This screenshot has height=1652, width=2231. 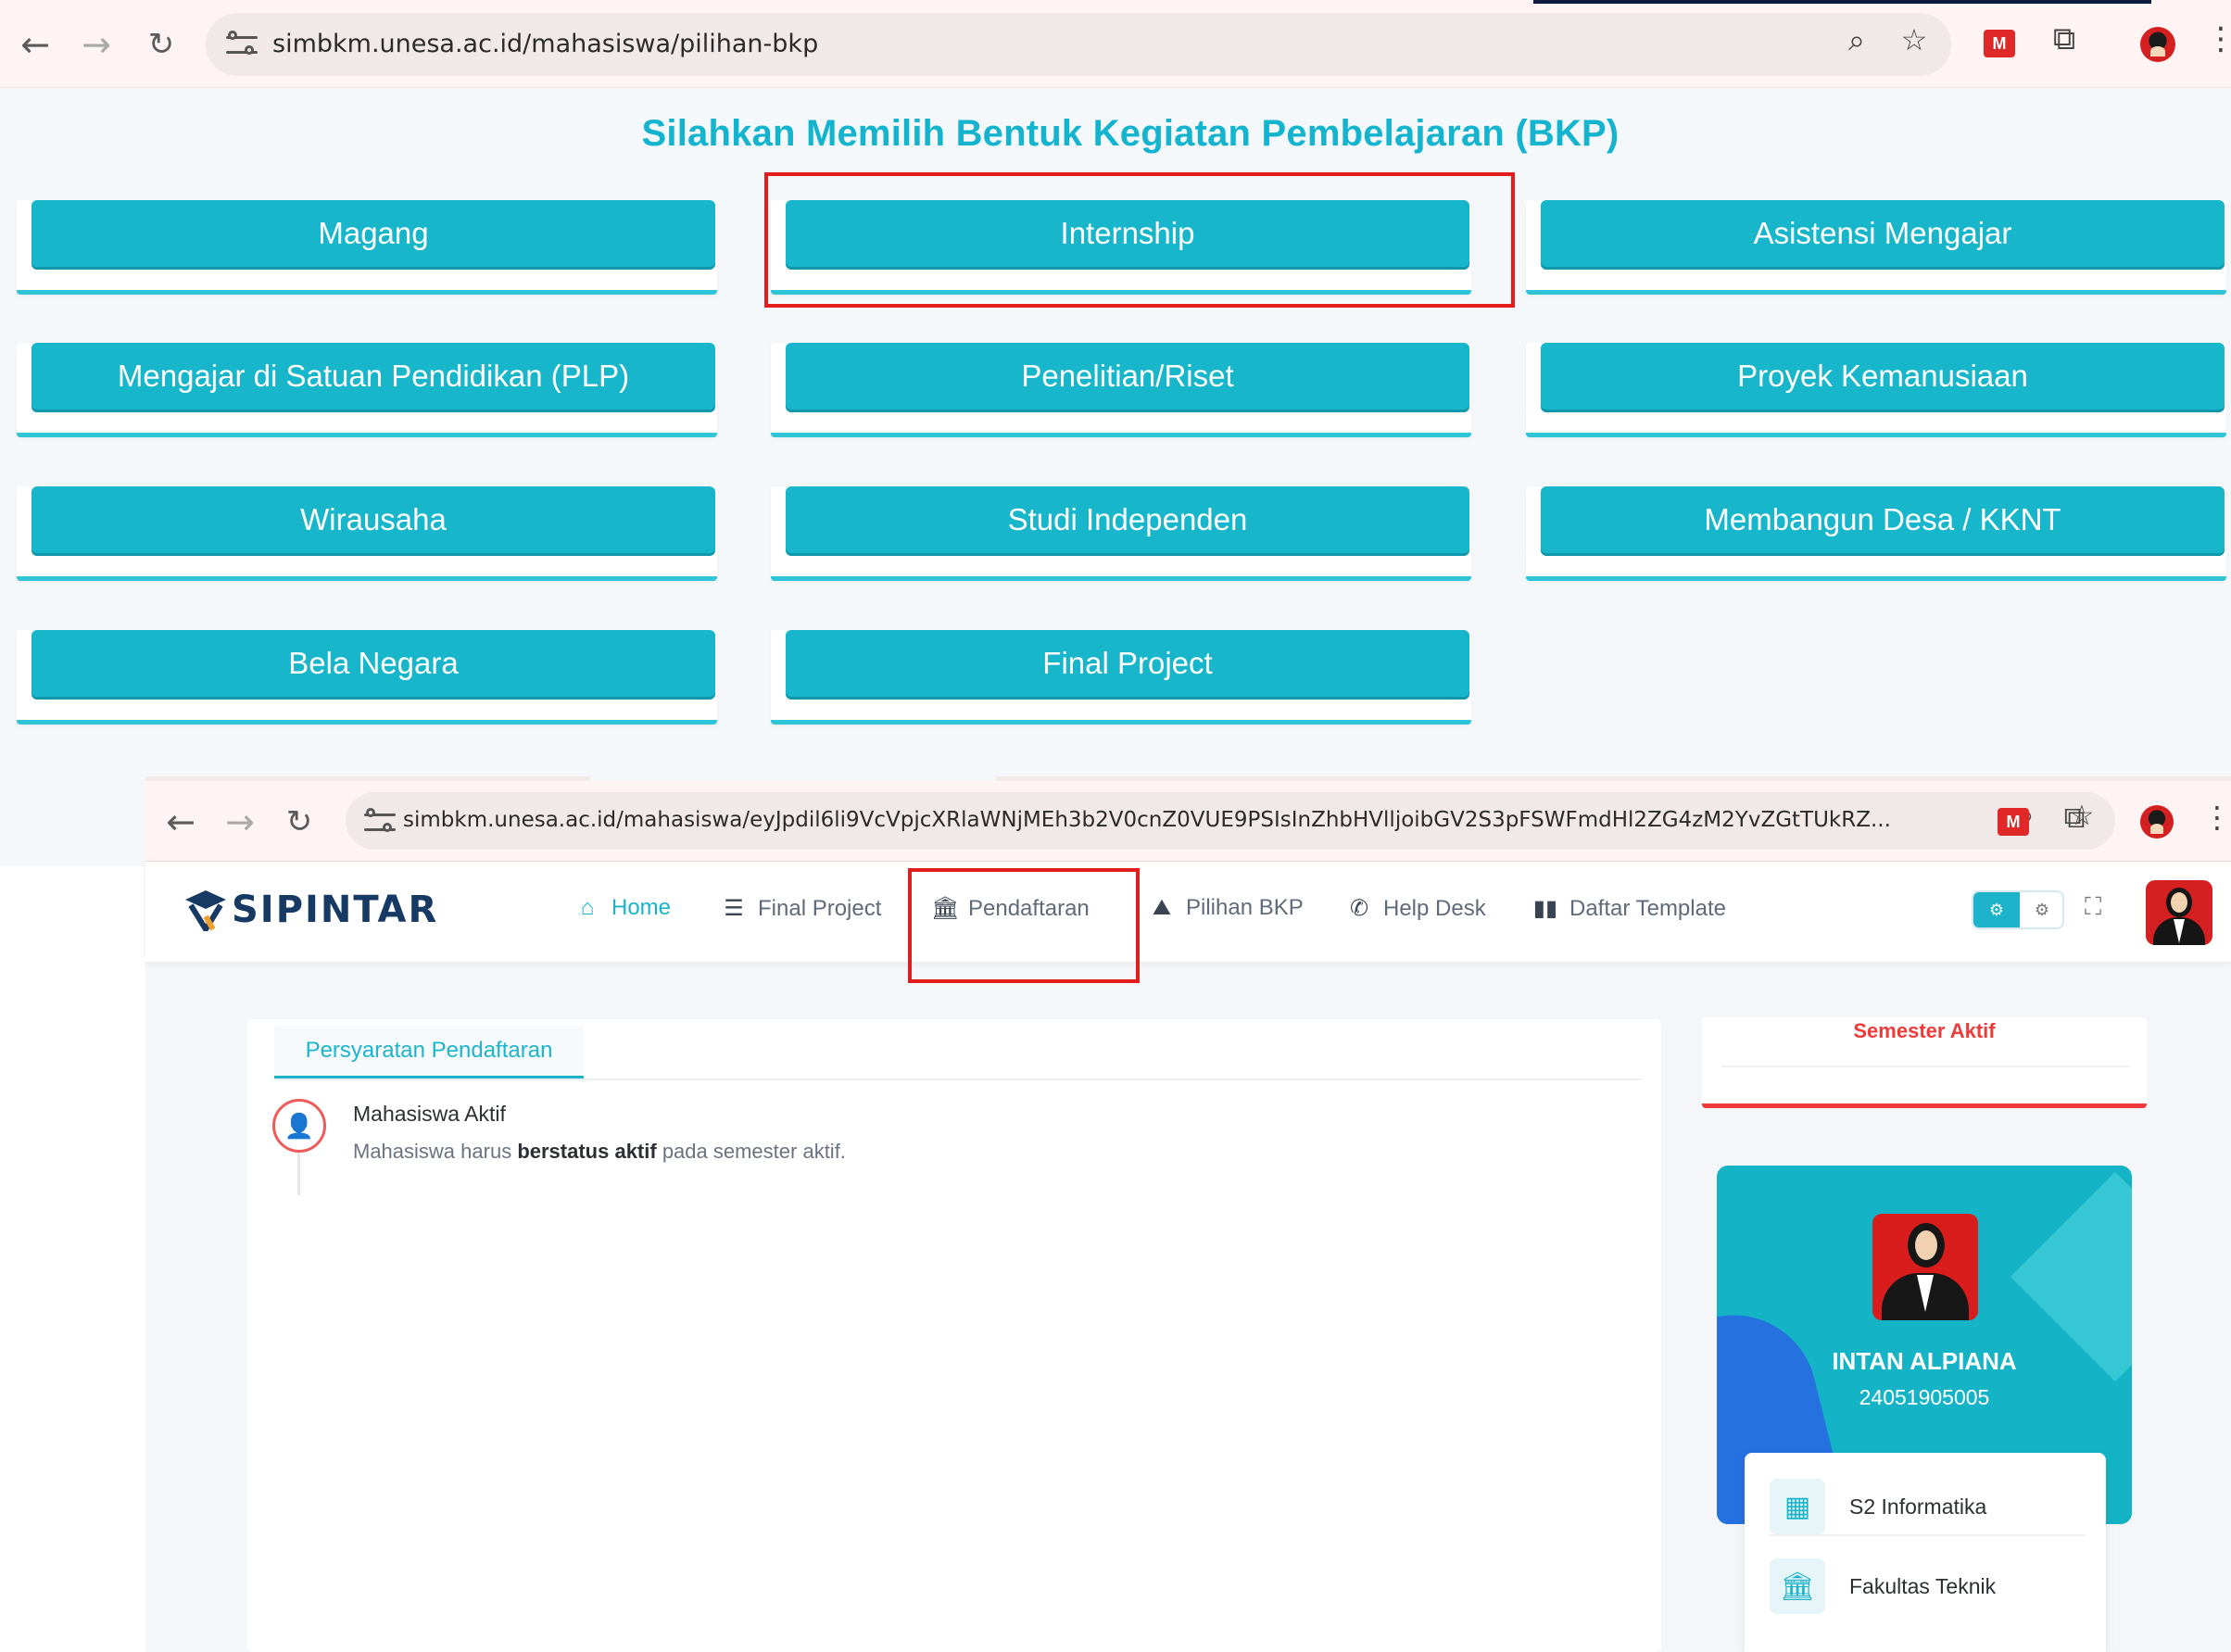 I want to click on nav-home-label: Home, so click(x=641, y=908).